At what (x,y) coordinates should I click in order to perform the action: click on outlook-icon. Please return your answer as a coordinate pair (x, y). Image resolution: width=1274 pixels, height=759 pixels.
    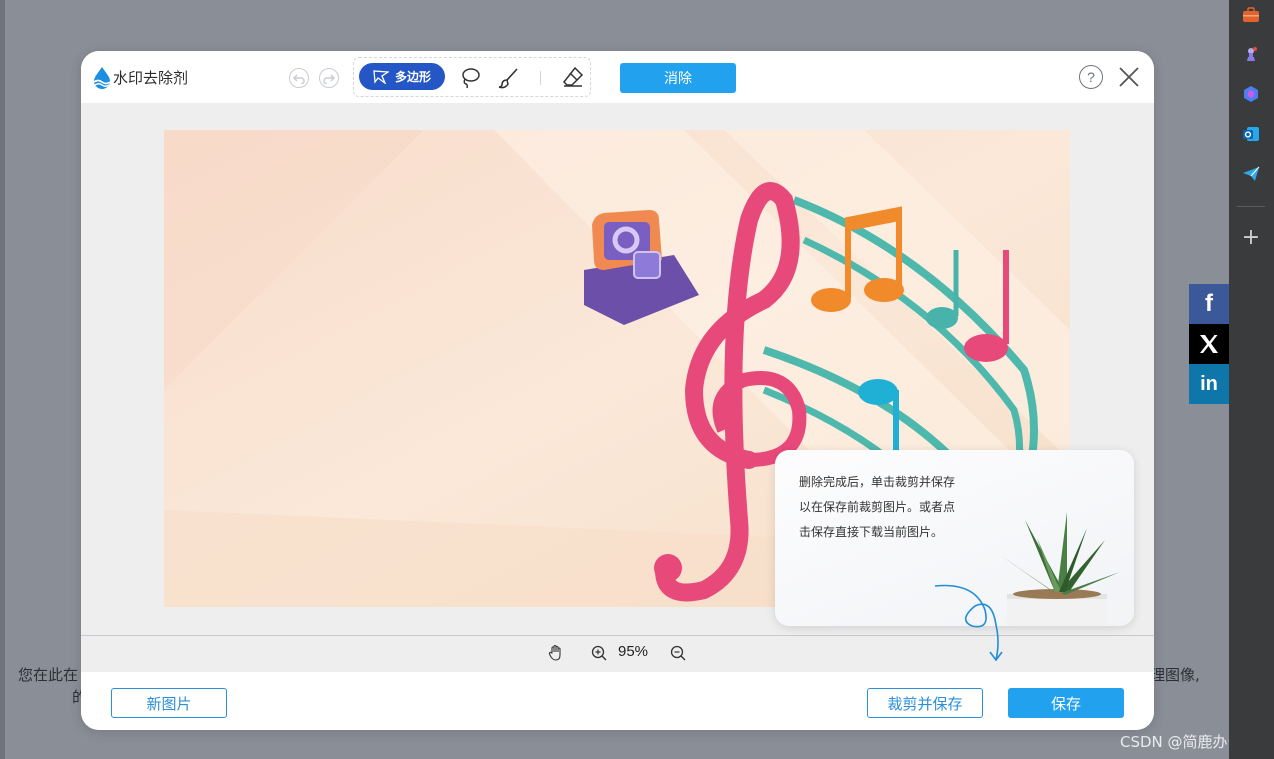
    Looking at the image, I should click on (1251, 134).